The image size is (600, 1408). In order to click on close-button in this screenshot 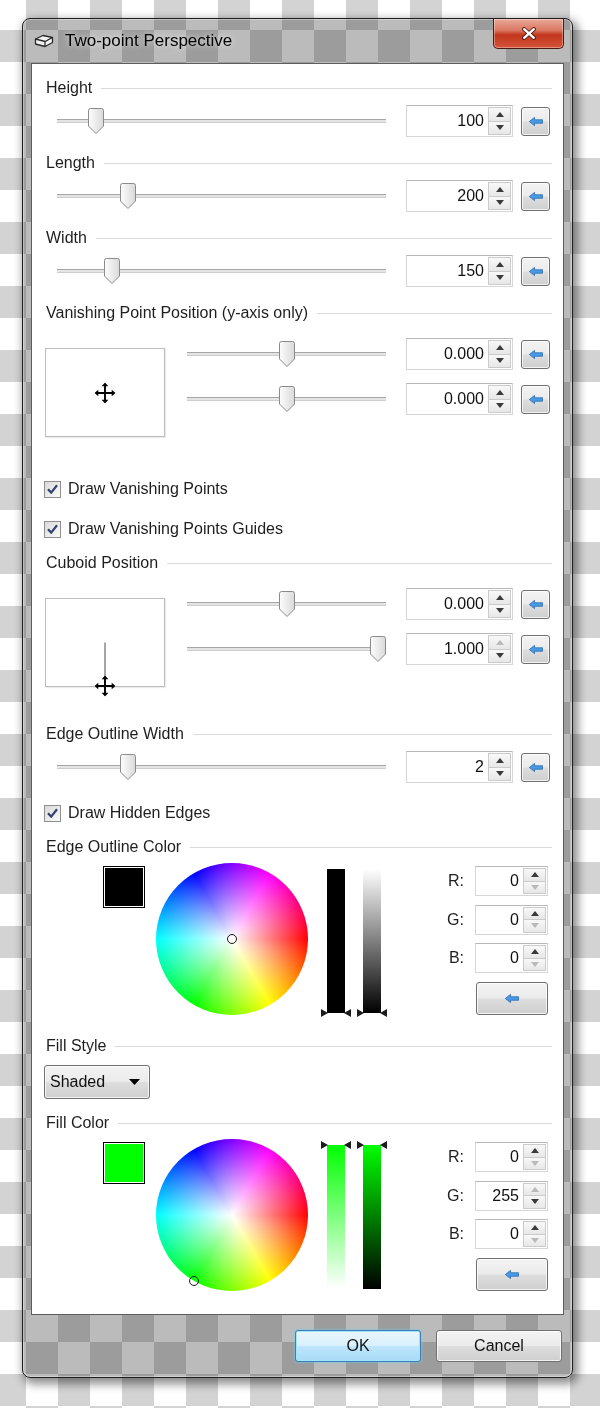, I will do `click(528, 34)`.